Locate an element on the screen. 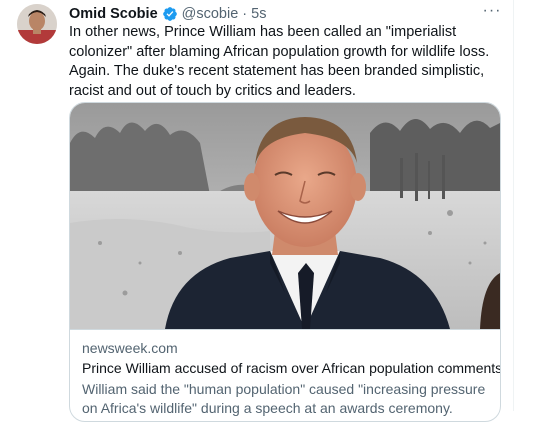 Image resolution: width=540 pixels, height=422 pixels. column-divider is located at coordinates (513, 205).